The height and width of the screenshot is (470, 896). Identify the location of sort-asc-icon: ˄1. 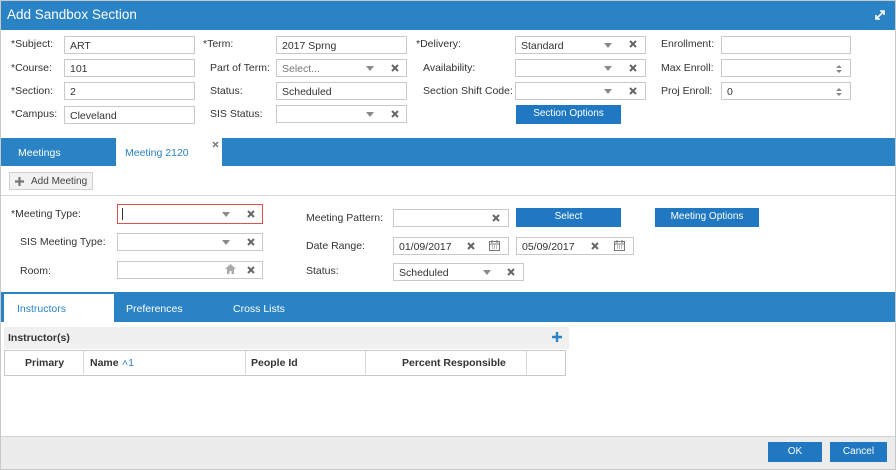
(128, 363).